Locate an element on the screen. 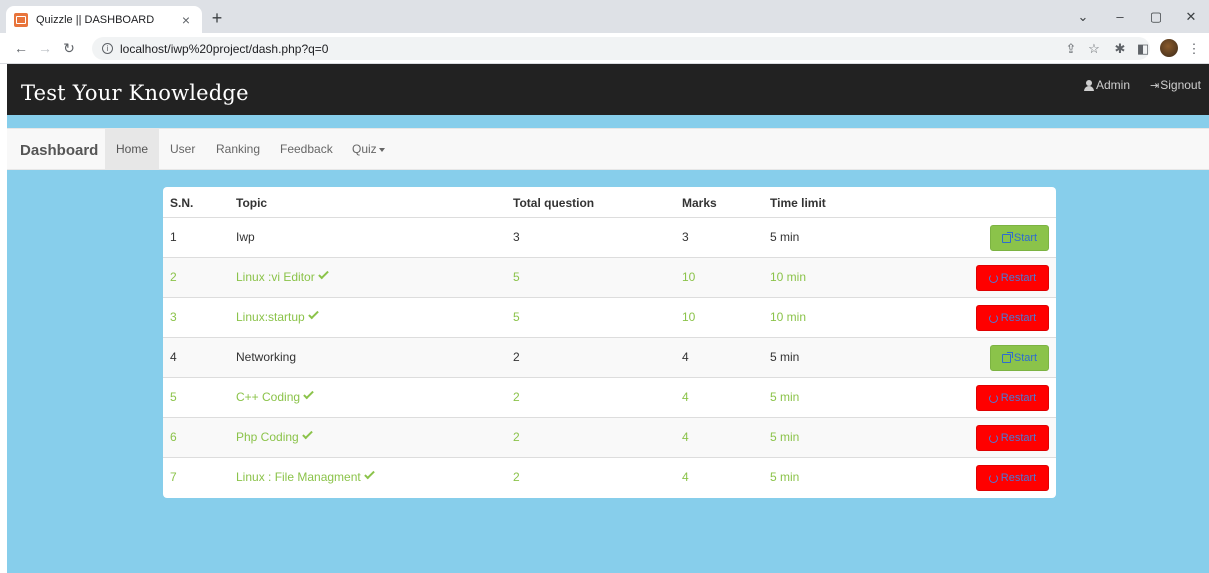  extensions-puzzle-icon: ✱ is located at coordinates (1120, 49).